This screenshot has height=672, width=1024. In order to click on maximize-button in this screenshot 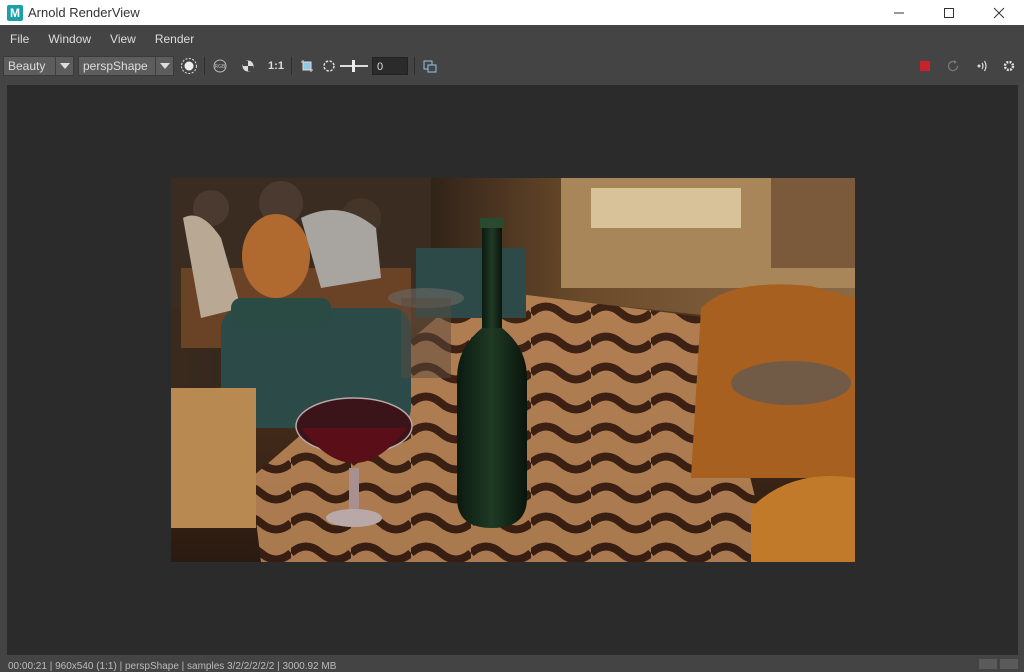, I will do `click(949, 12)`.